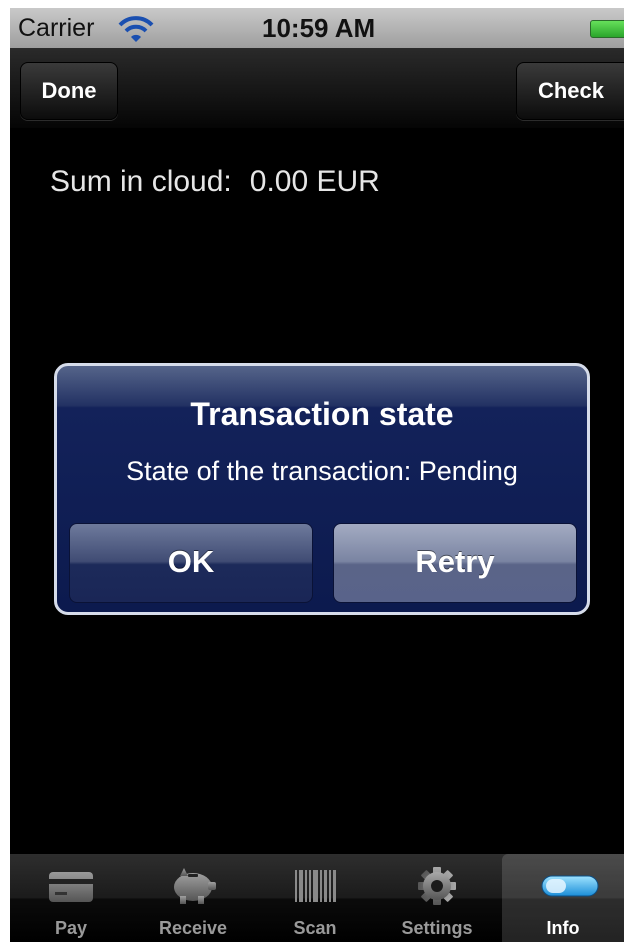 The image size is (624, 942). Describe the element at coordinates (71, 928) in the screenshot. I see `tab-label-pay: Pay` at that location.